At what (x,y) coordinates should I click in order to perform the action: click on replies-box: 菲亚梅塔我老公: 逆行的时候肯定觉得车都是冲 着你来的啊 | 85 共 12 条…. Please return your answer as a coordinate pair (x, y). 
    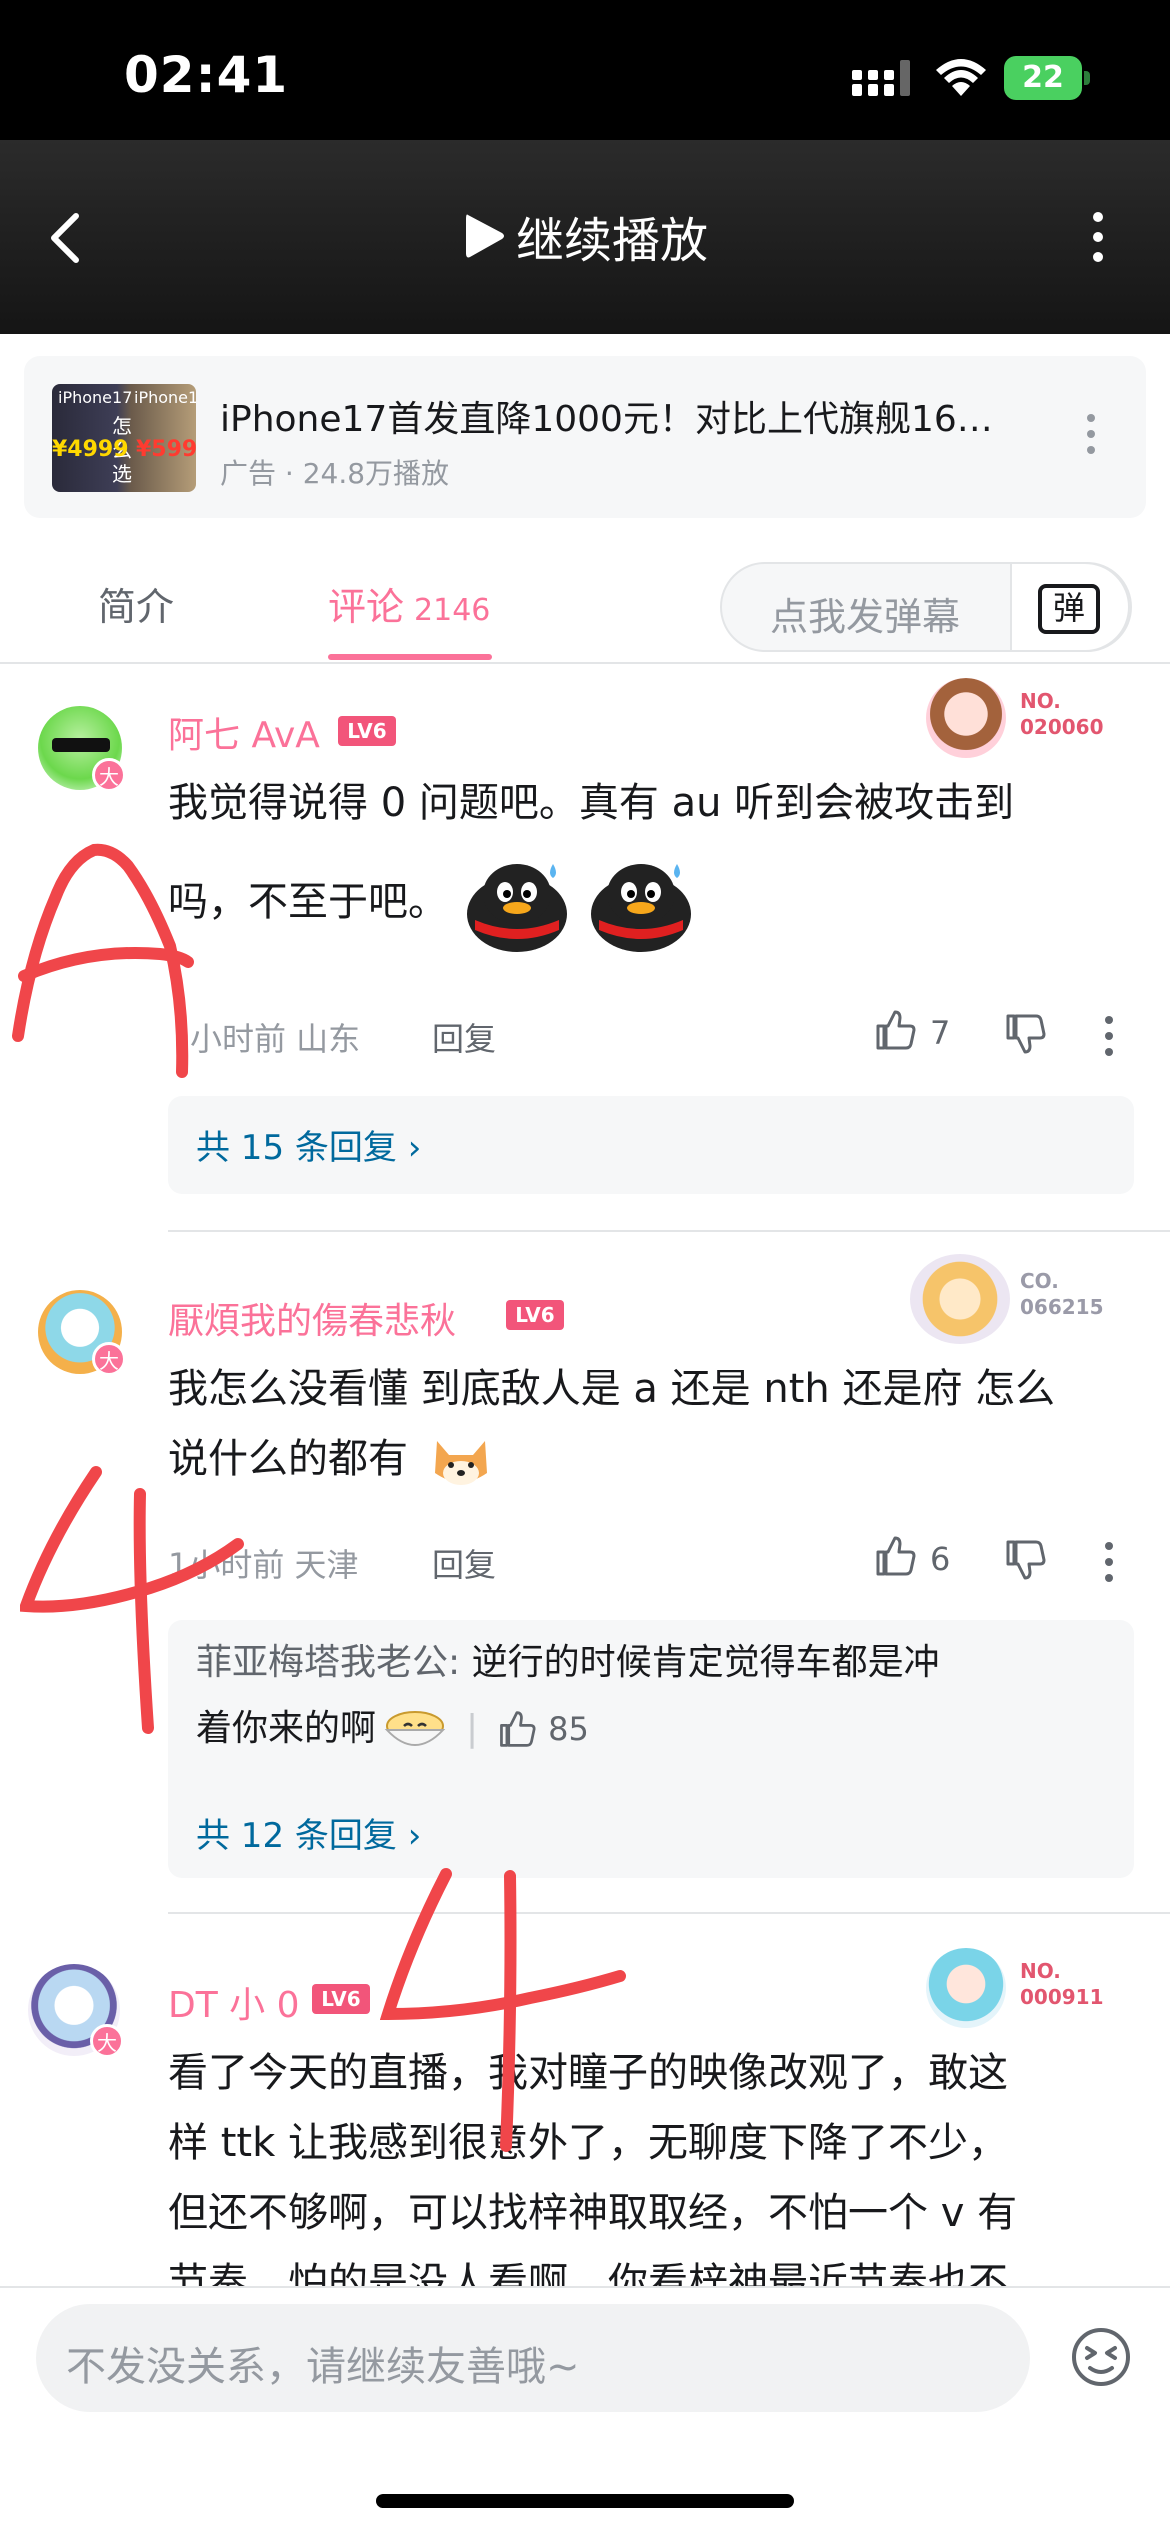
    Looking at the image, I should click on (651, 1749).